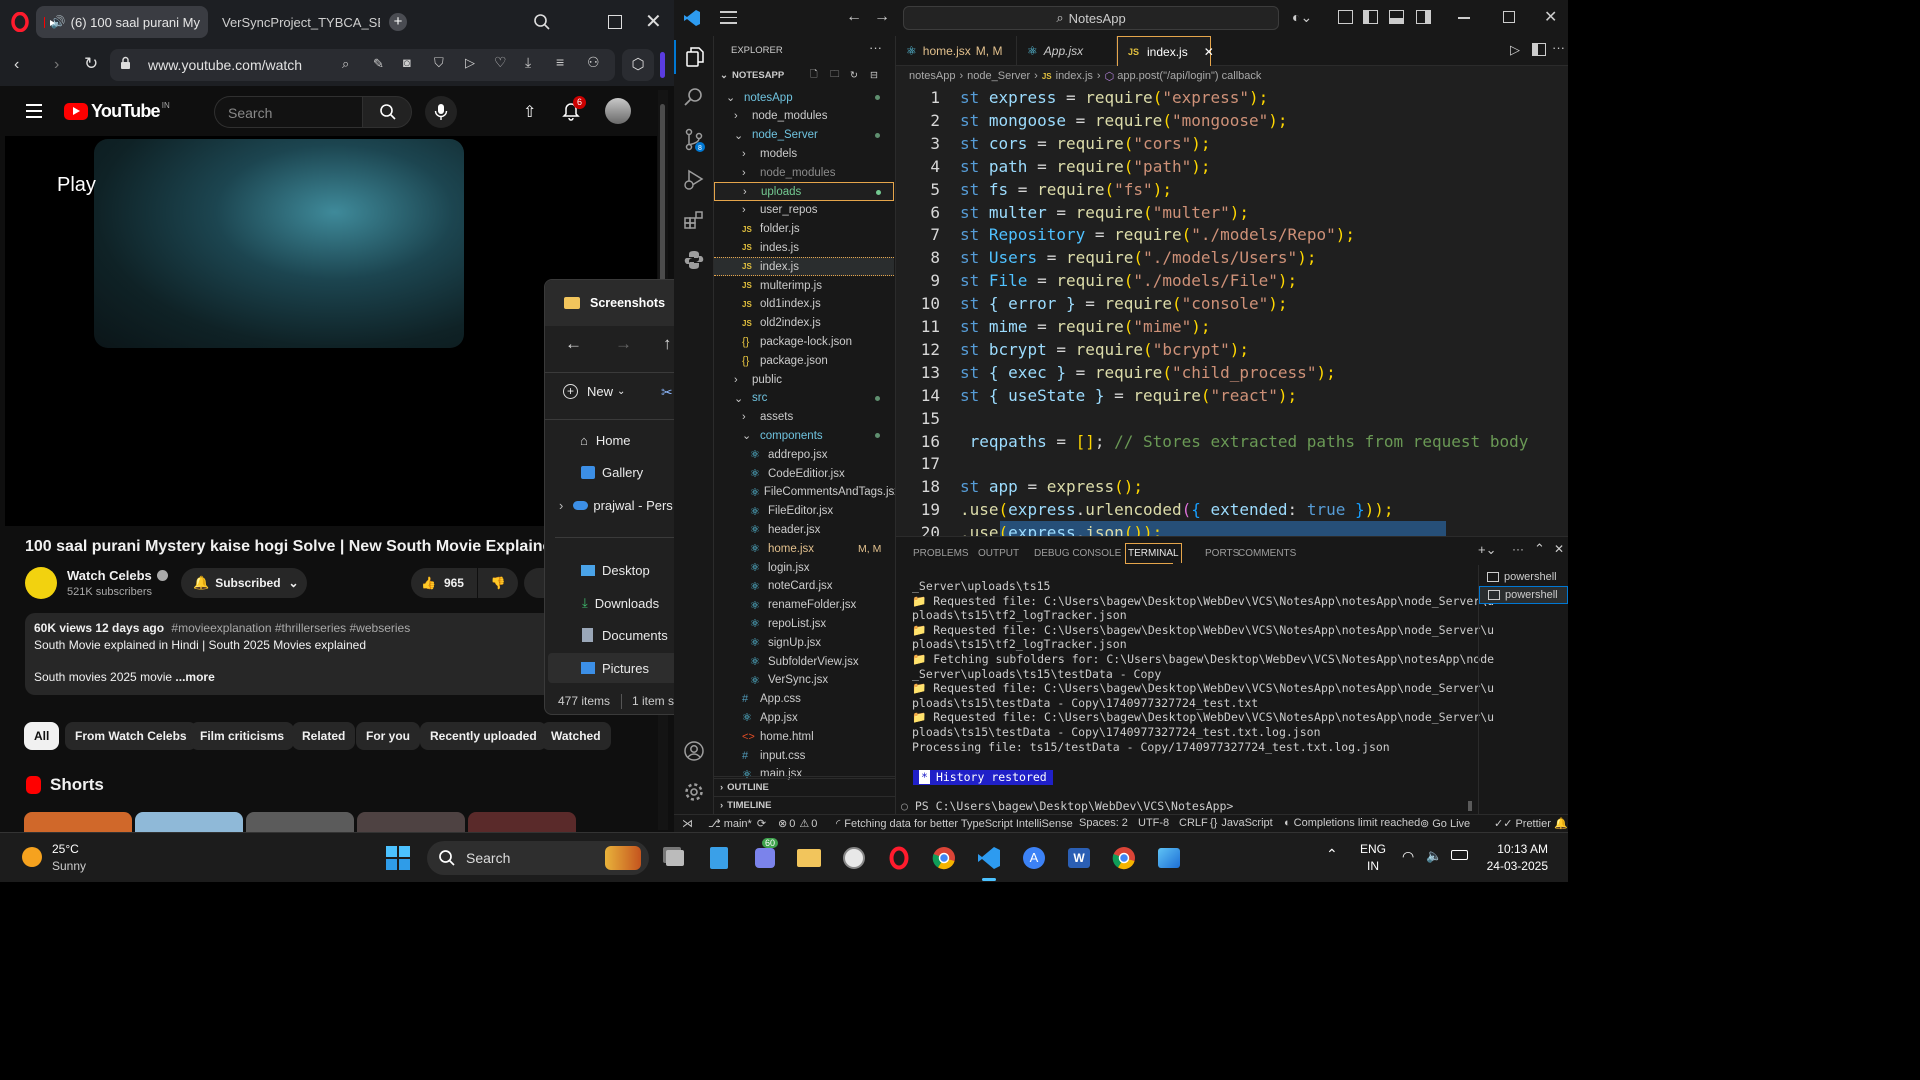  What do you see at coordinates (609, 440) in the screenshot?
I see `nav-home: ⌂ Home` at bounding box center [609, 440].